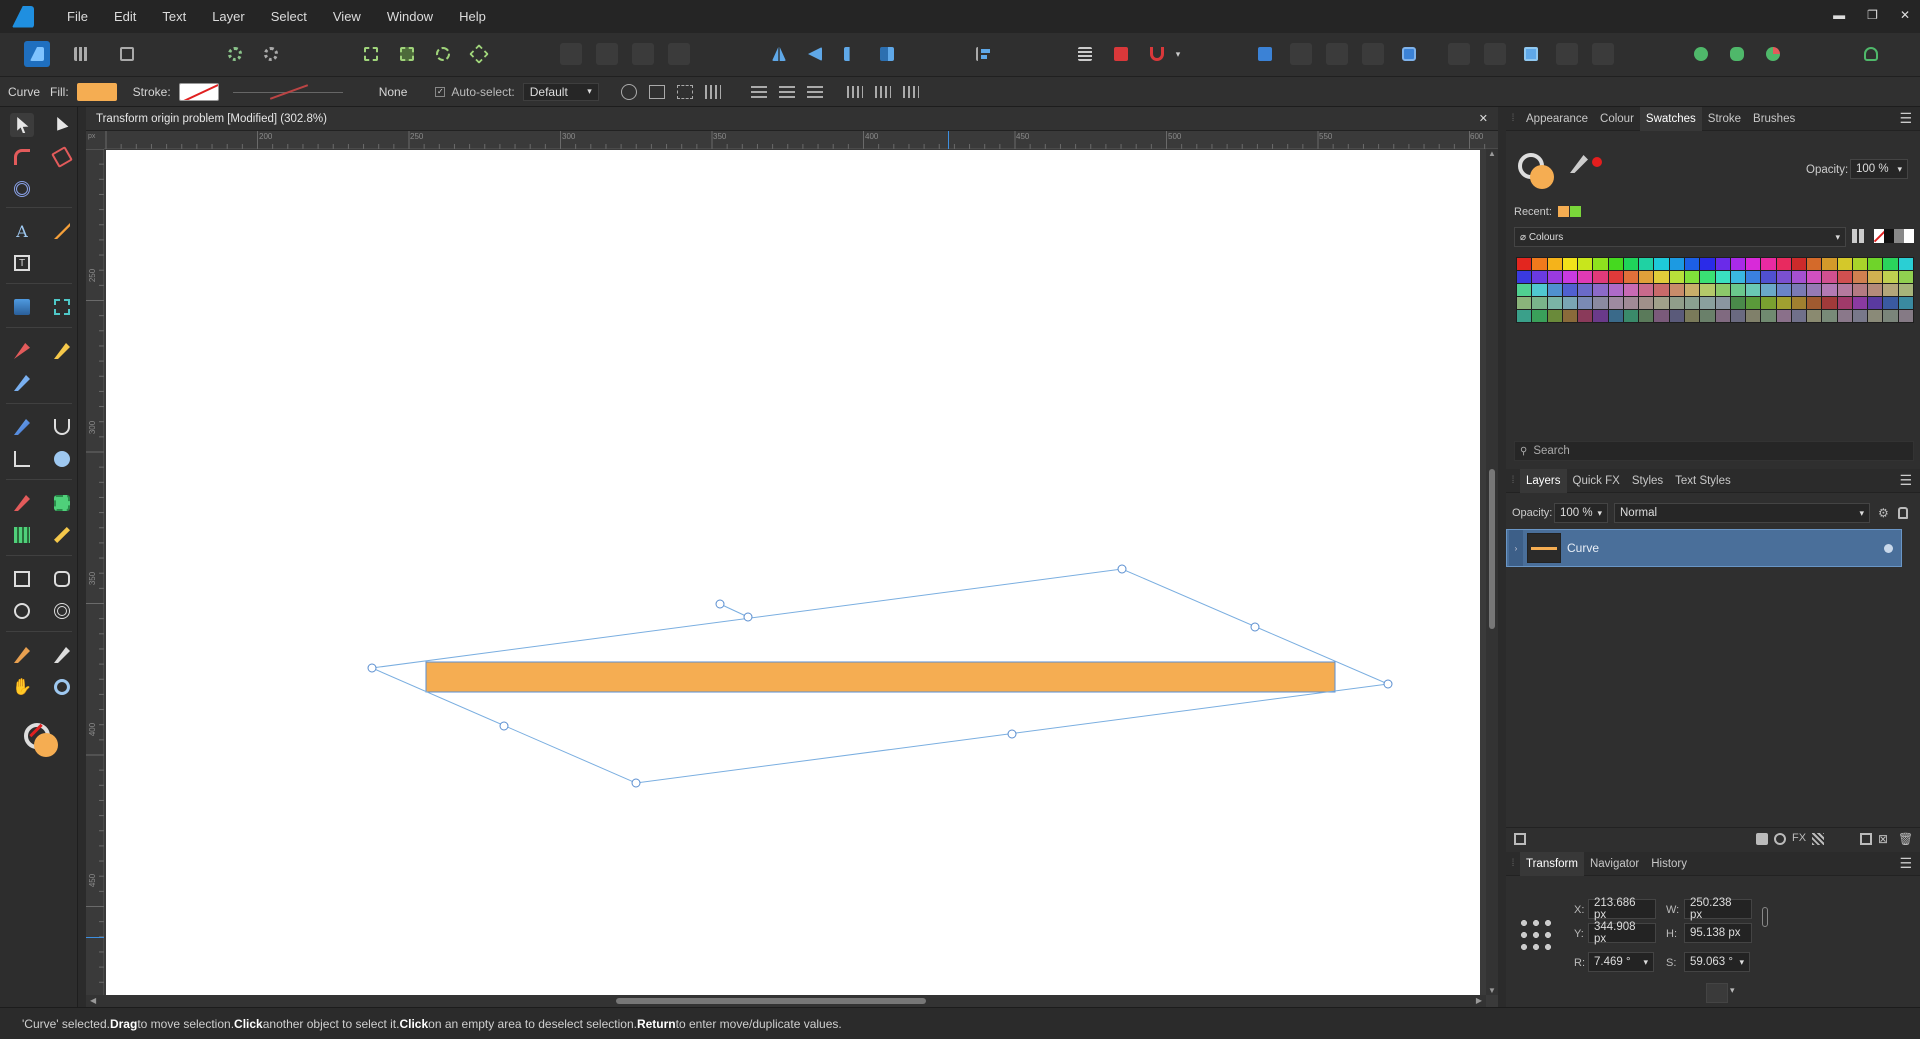 This screenshot has height=1039, width=1920. Describe the element at coordinates (1703, 481) in the screenshot. I see `tab-text-styles: Text Styles` at that location.